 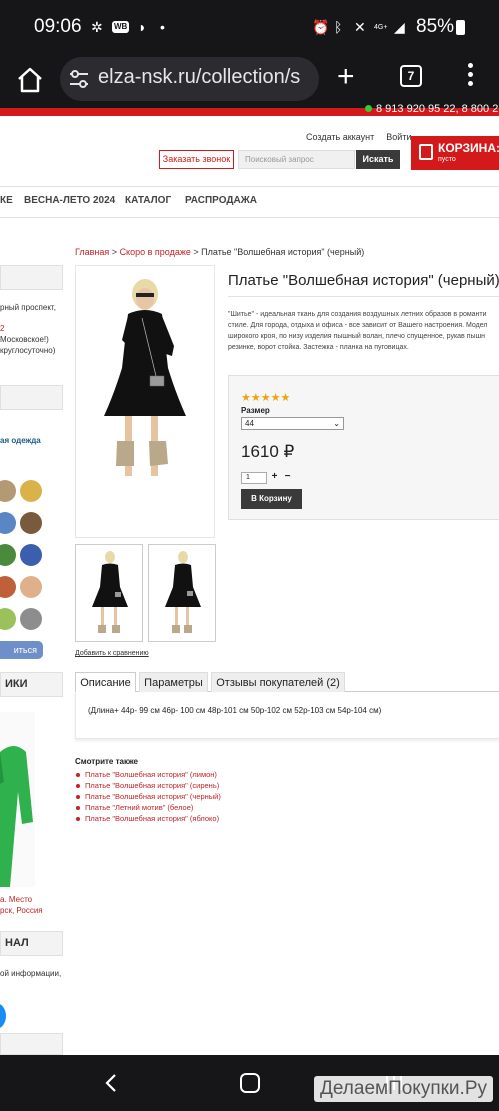 What do you see at coordinates (435, 26) in the screenshot?
I see `battery-level: 85%` at bounding box center [435, 26].